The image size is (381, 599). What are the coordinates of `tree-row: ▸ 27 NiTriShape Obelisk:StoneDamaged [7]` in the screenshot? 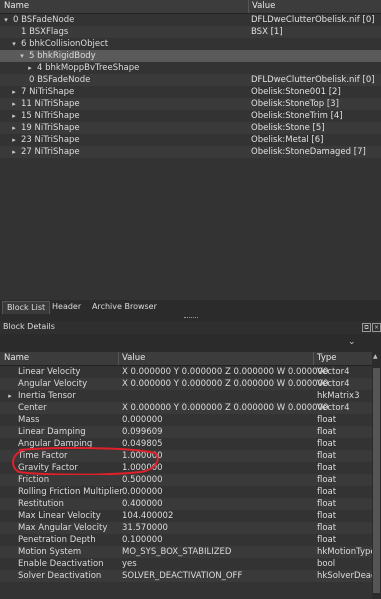 It's located at (190, 152).